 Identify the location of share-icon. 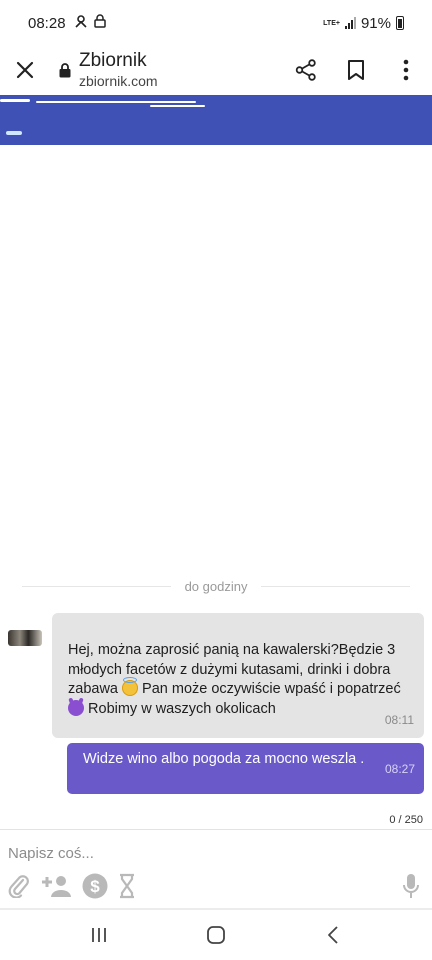
(305, 70).